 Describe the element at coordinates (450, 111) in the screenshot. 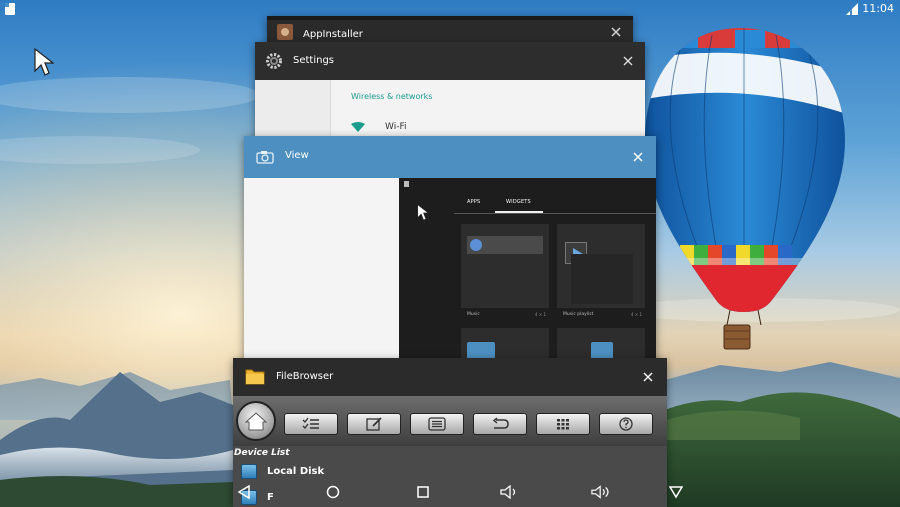

I see `settings-preview: Wireless & networks Wi-Fi` at that location.